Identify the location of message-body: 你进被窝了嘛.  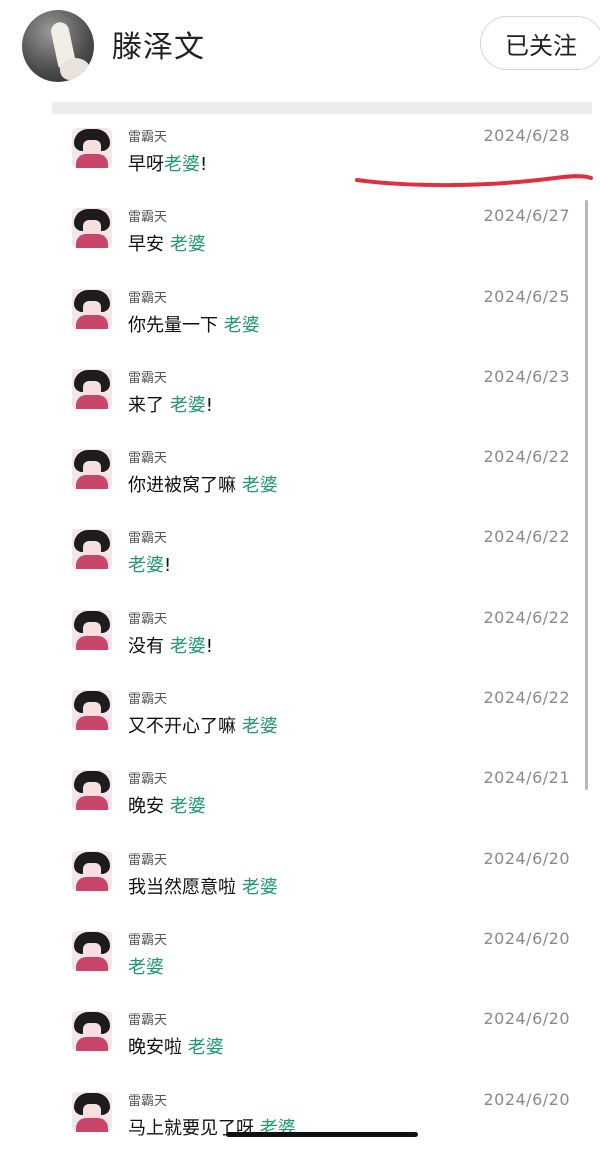
(185, 486).